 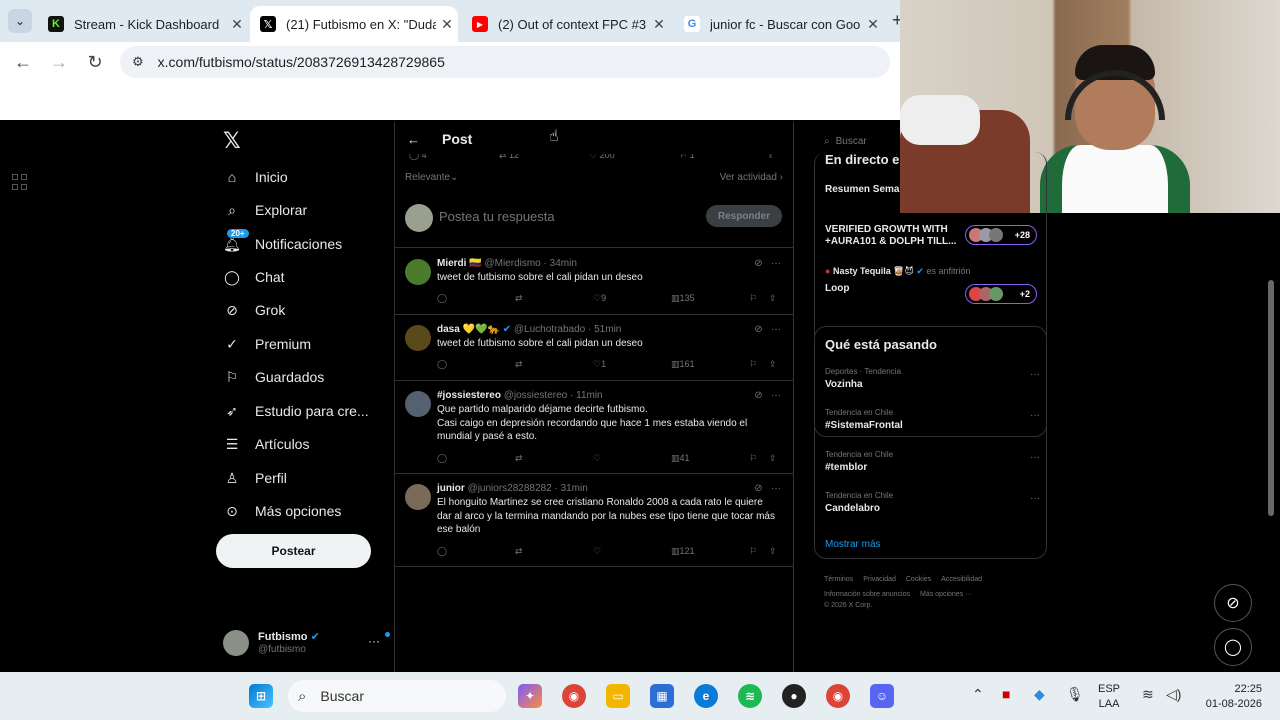 What do you see at coordinates (683, 364) in the screenshot?
I see `views-button: ▥ 161` at bounding box center [683, 364].